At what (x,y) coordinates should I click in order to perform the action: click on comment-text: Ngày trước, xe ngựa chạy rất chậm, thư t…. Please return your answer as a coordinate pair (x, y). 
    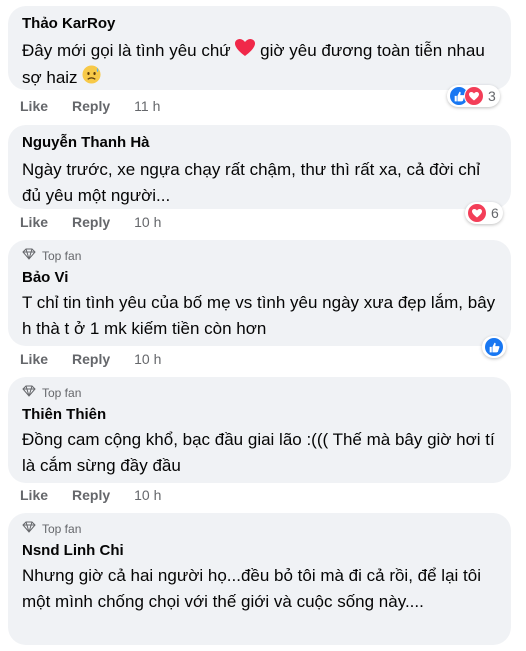
    Looking at the image, I should click on (251, 182).